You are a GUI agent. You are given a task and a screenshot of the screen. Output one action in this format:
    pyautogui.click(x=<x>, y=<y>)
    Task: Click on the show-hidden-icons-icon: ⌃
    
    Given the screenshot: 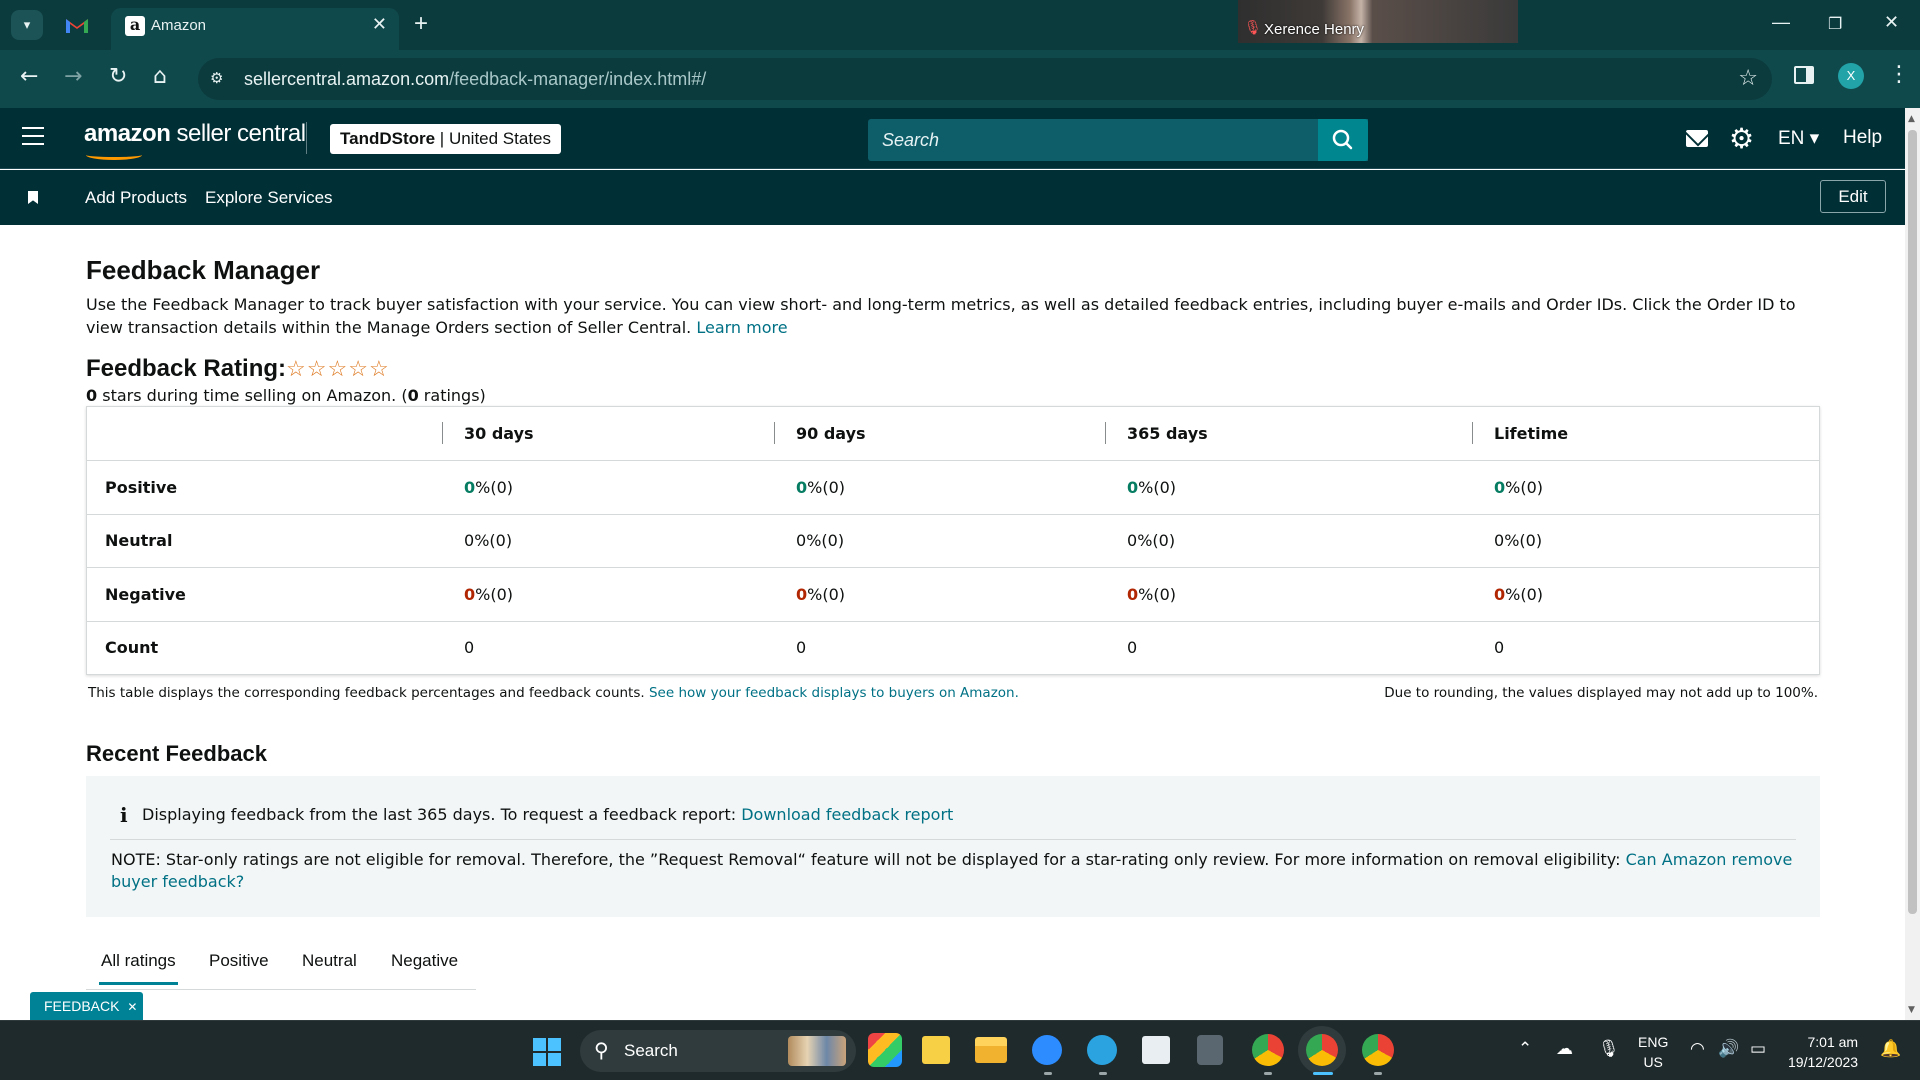 What is the action you would take?
    pyautogui.click(x=1525, y=1049)
    